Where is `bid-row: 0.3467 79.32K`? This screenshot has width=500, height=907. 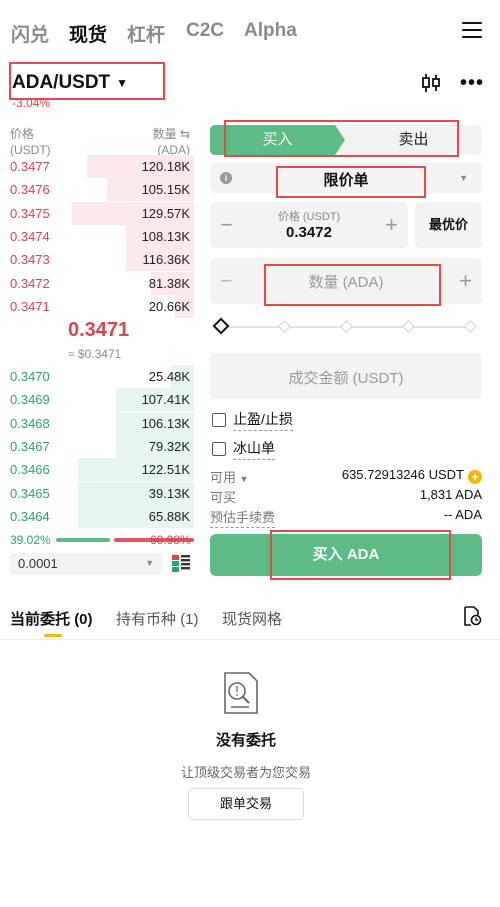
bid-row: 0.3467 79.32K is located at coordinates (97, 446).